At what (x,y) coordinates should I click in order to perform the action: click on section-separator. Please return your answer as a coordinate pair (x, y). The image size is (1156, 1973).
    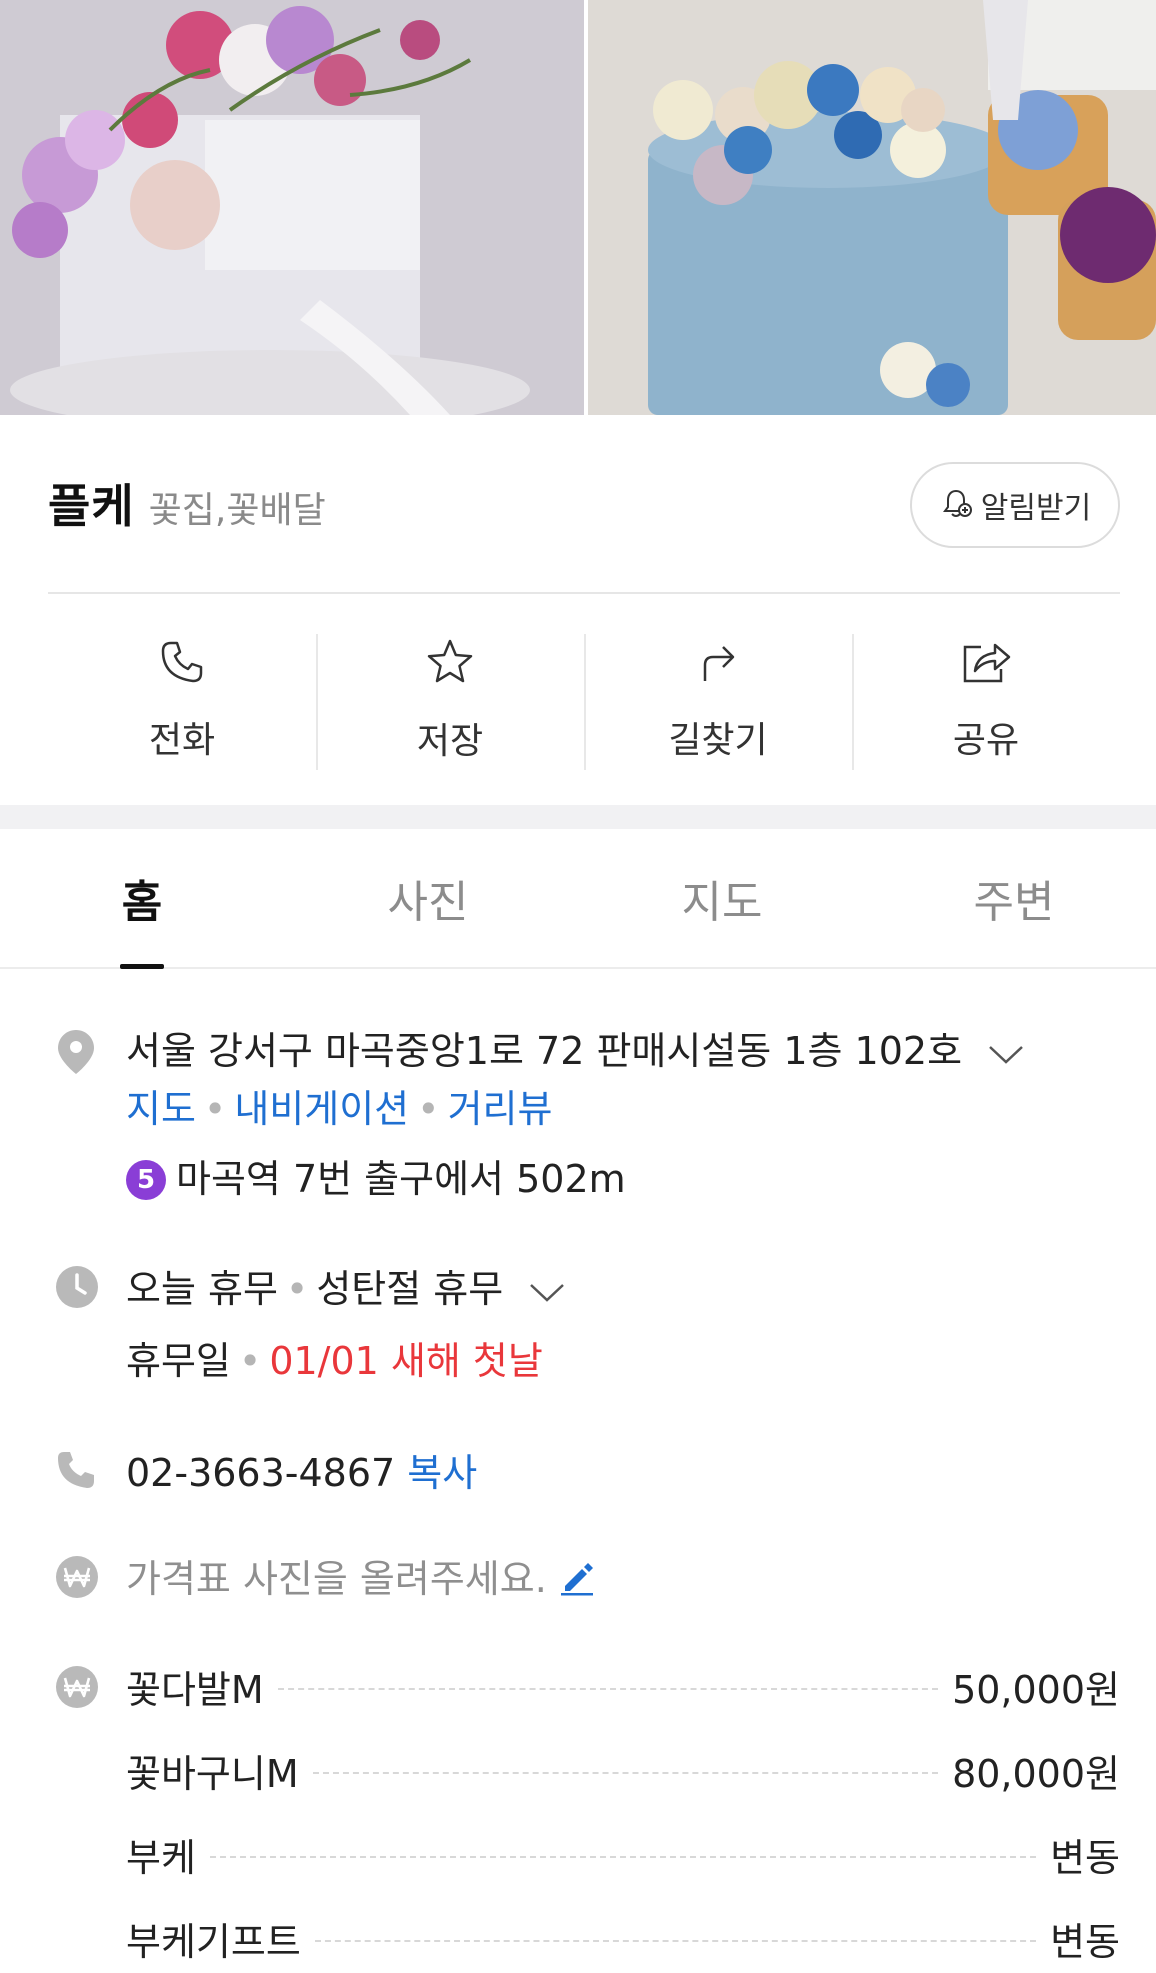
    Looking at the image, I should click on (578, 817).